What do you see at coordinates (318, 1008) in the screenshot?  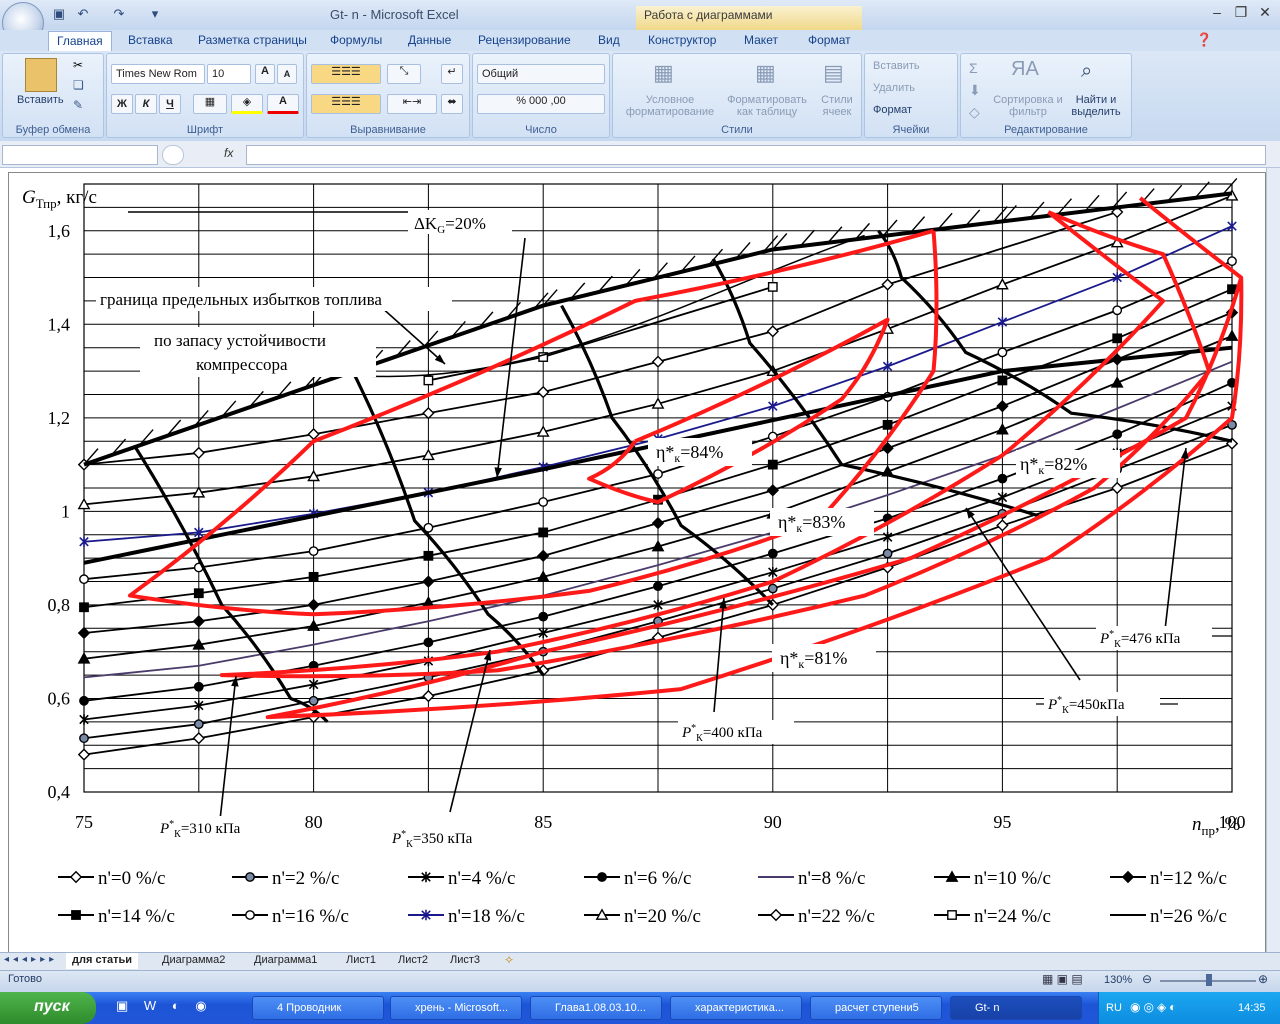 I see `task-explorer: 4 Проводник` at bounding box center [318, 1008].